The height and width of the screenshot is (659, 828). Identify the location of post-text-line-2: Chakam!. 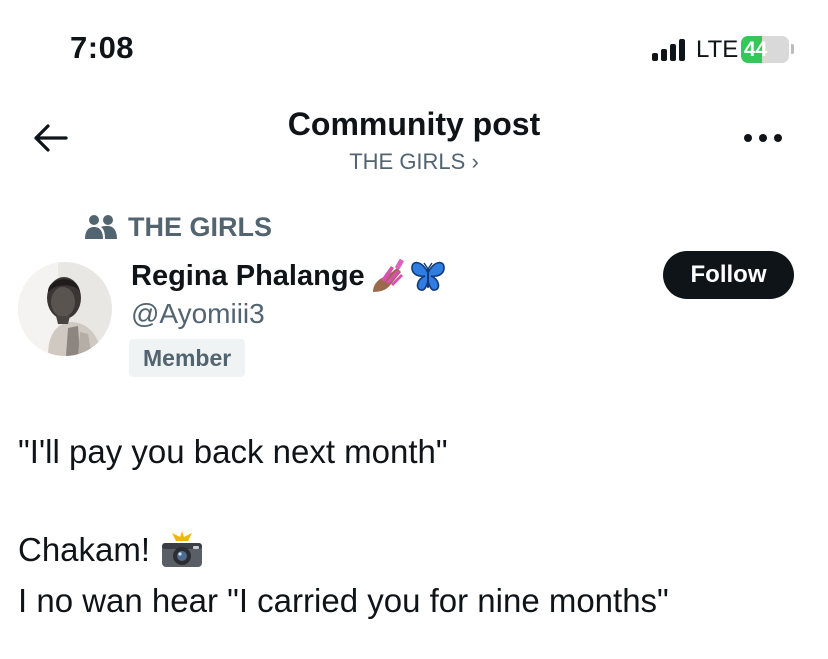
(111, 550).